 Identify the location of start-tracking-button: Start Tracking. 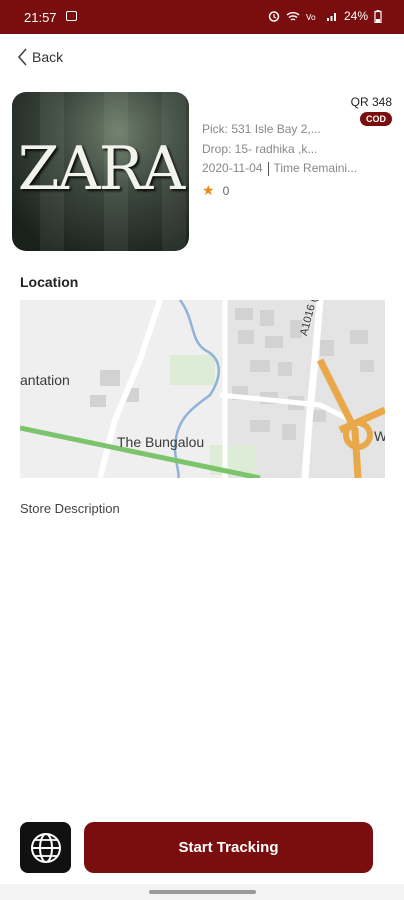
(228, 847).